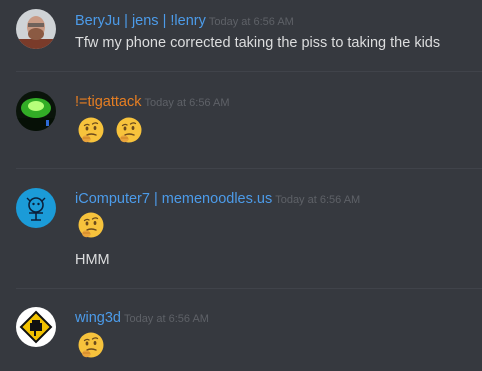  Describe the element at coordinates (173, 199) in the screenshot. I see `username: iComputer7 | memenoodles.us` at that location.